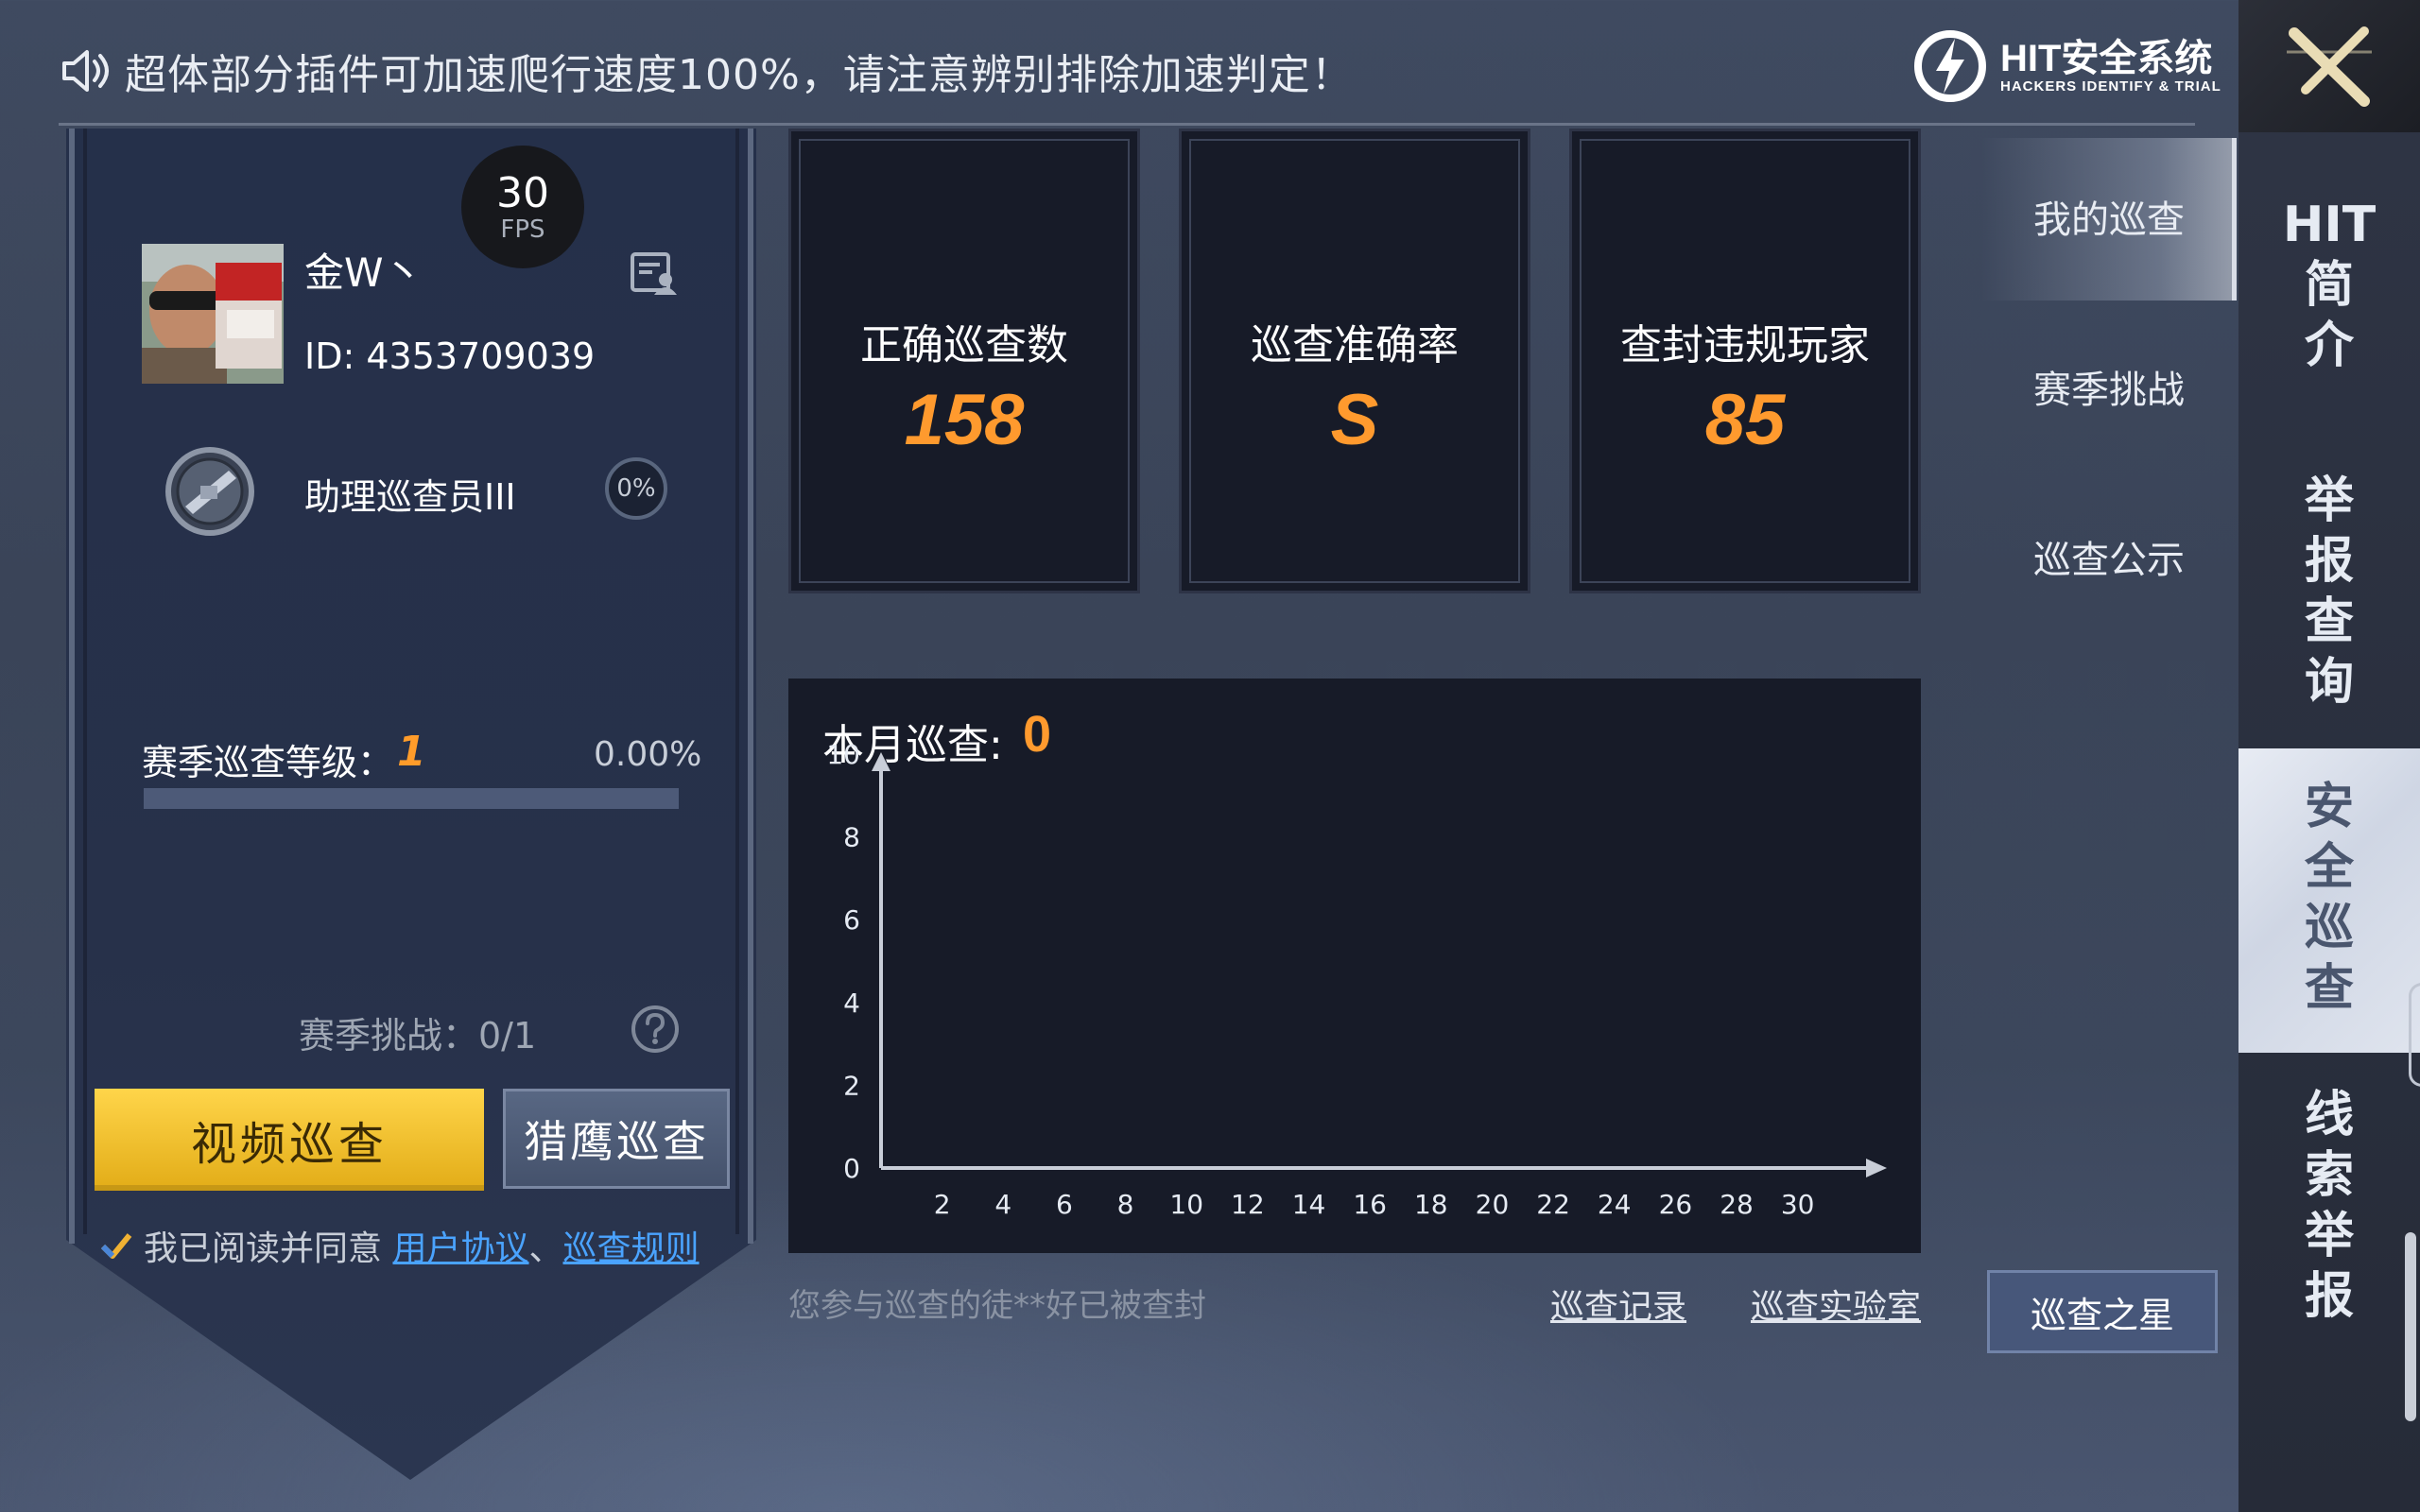 The image size is (2420, 1512). Describe the element at coordinates (2415, 1035) in the screenshot. I see `side-drawer-handle` at that location.